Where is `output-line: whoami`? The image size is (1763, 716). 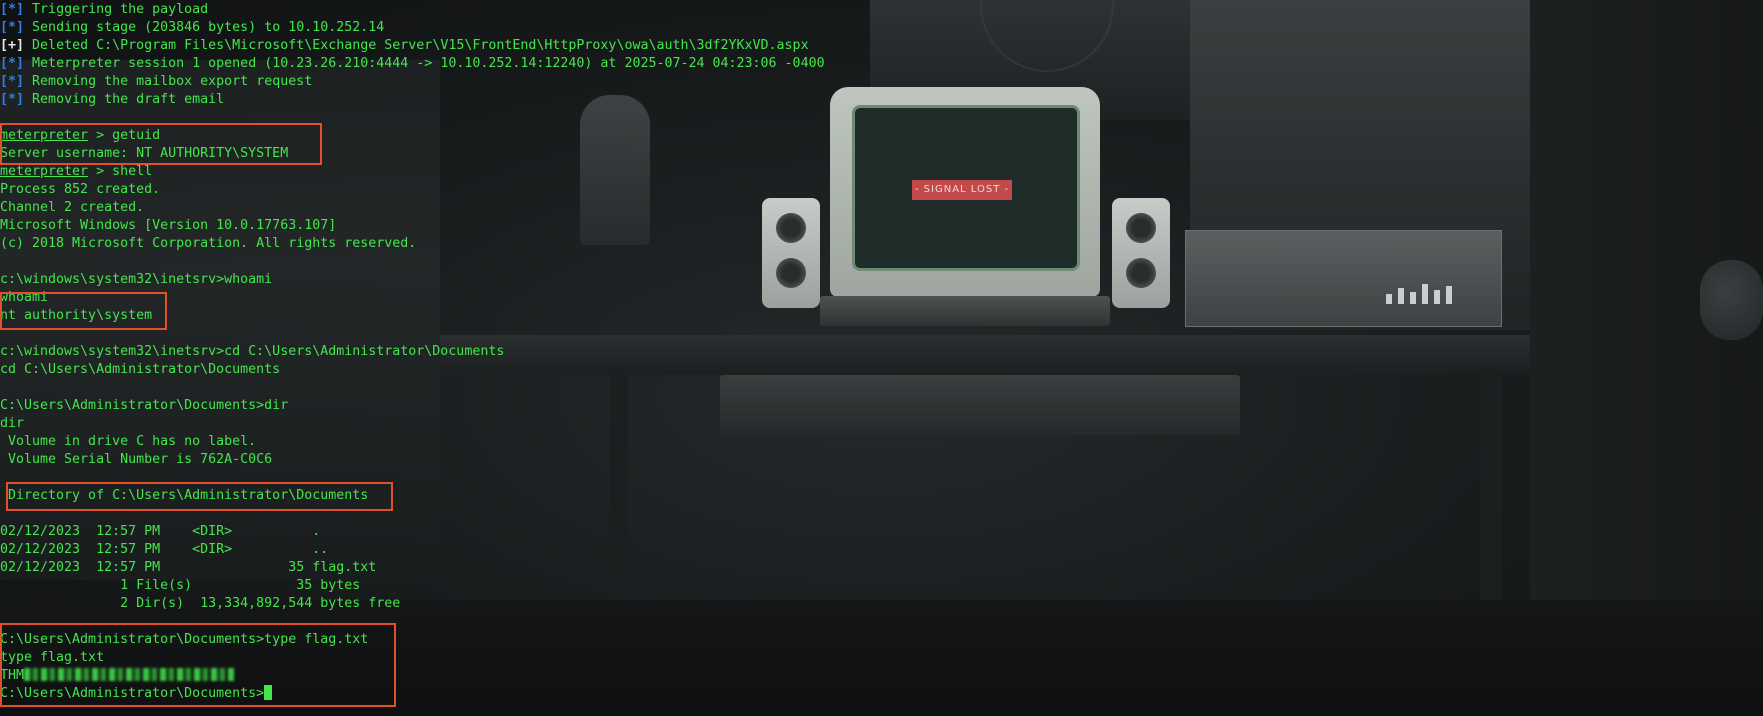
output-line: whoami is located at coordinates (24, 297).